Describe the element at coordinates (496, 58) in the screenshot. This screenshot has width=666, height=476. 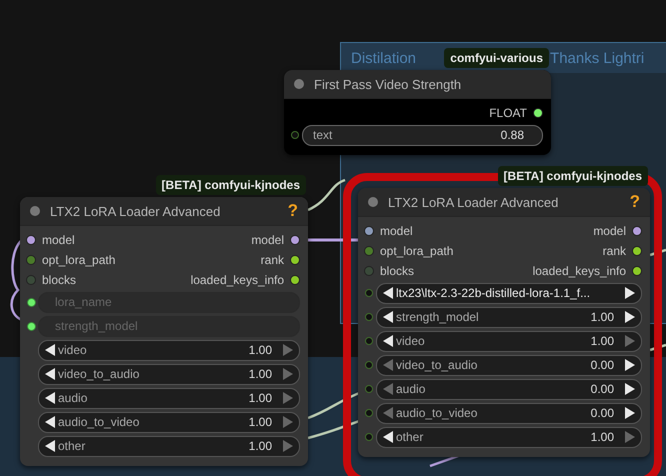
I see `node-badge: comfyui-various` at that location.